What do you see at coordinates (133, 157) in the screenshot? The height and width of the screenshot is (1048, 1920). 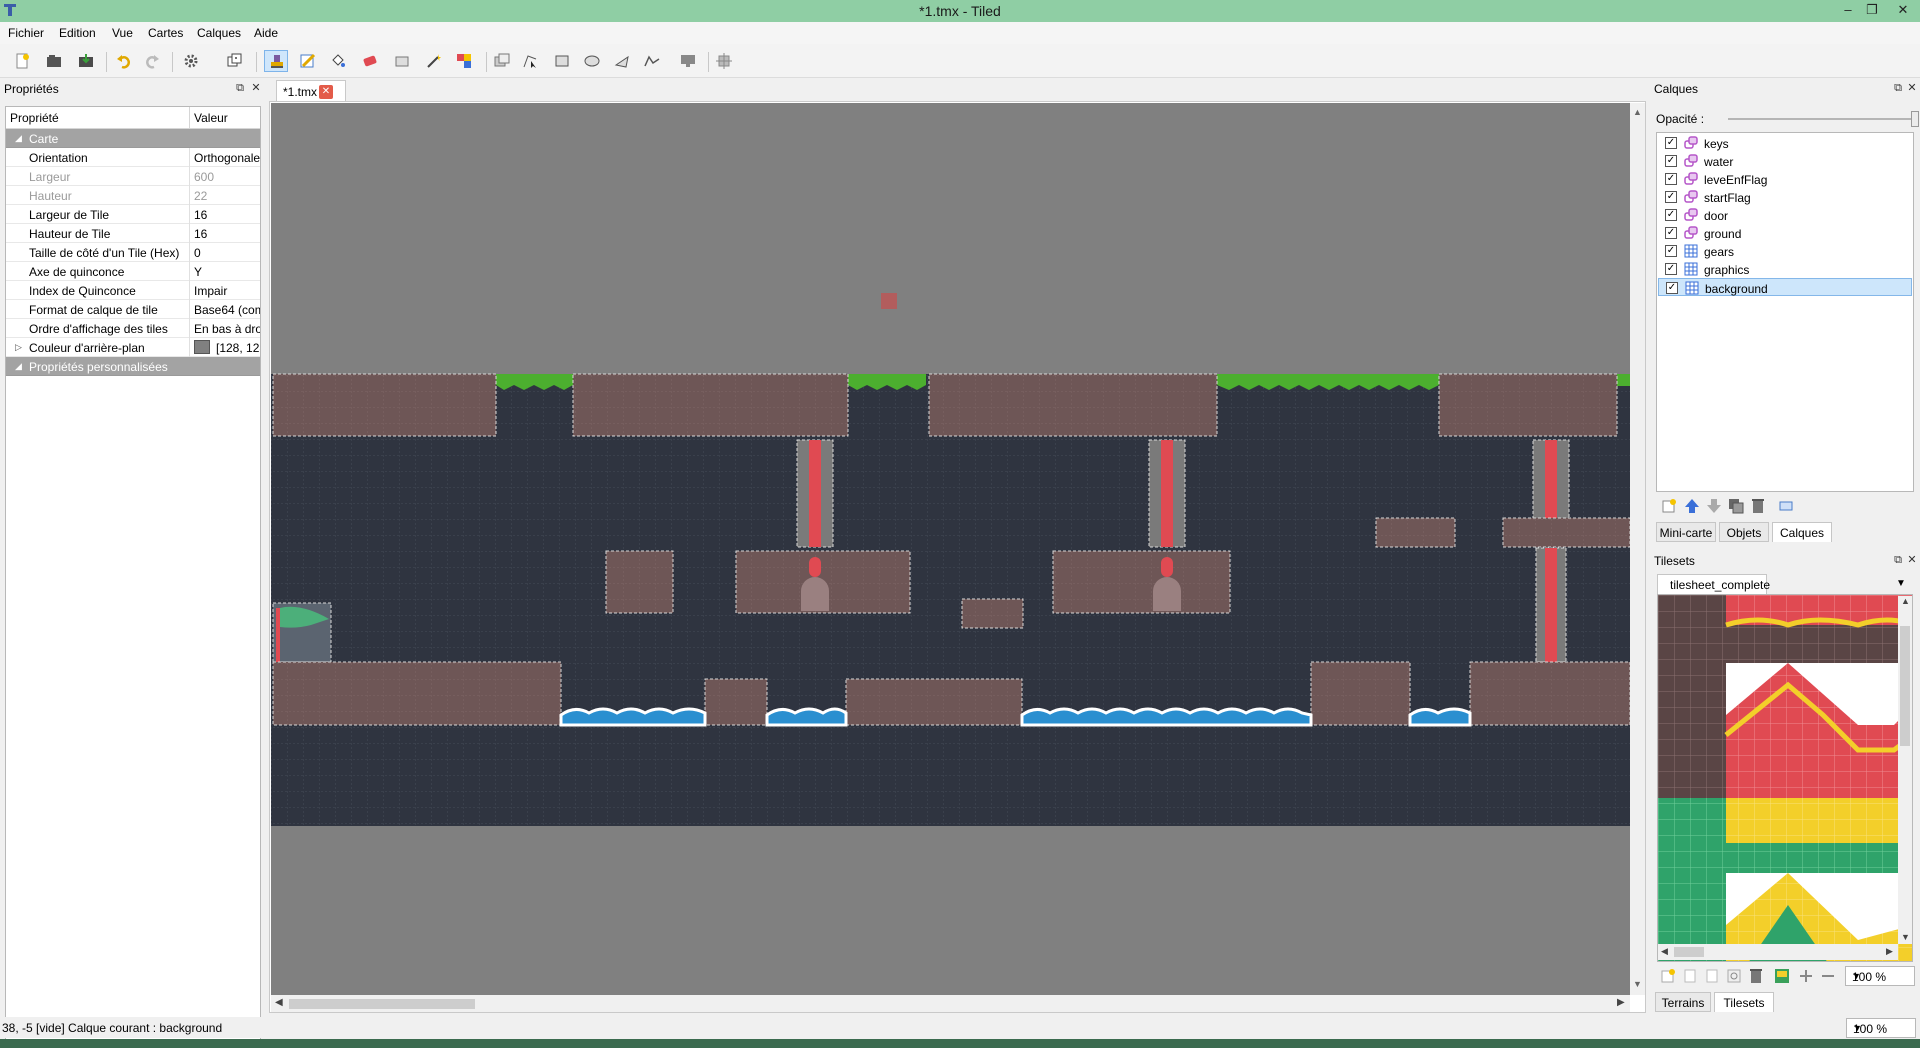 I see `property-row: Orientation Orthogonale` at bounding box center [133, 157].